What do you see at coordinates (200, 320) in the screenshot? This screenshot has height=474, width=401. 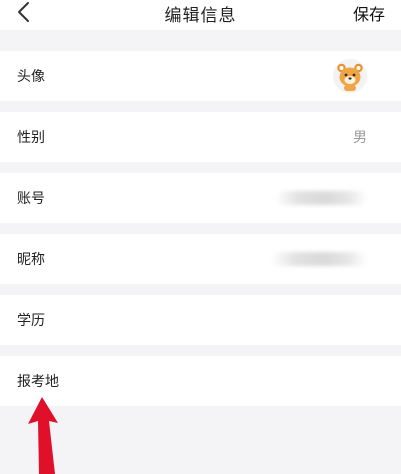 I see `row-education: 学历` at bounding box center [200, 320].